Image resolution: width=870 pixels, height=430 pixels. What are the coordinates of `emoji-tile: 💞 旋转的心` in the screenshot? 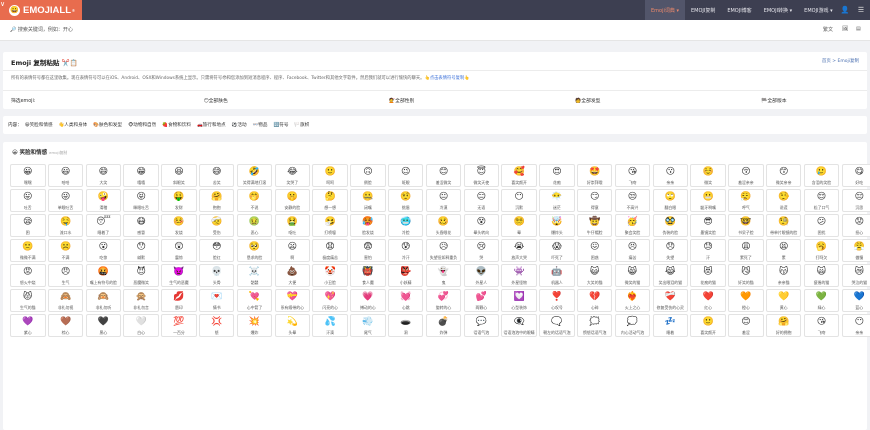 It's located at (443, 301).